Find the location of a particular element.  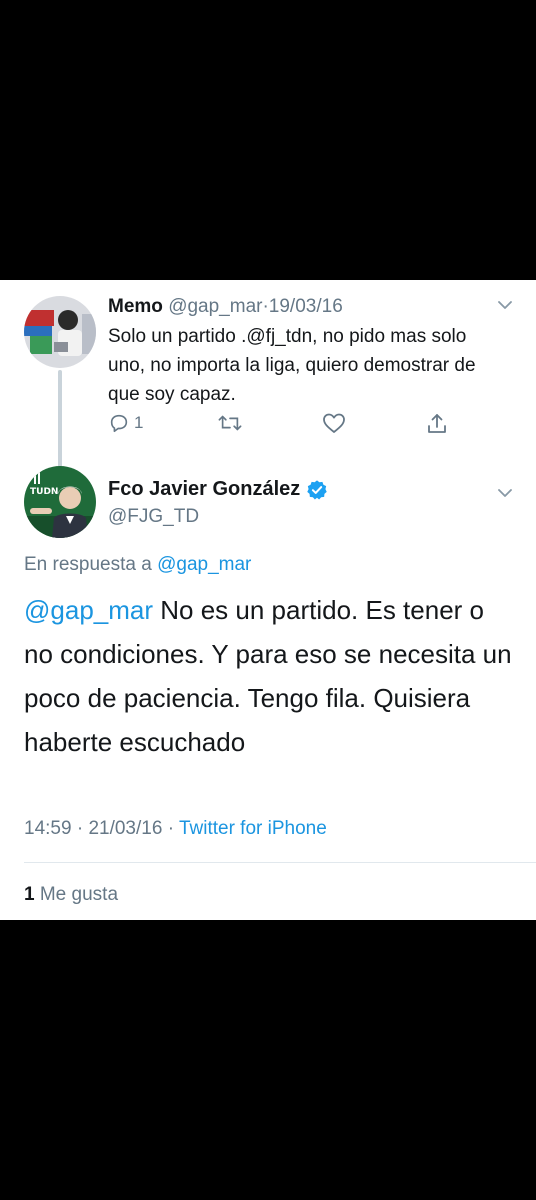

tweet-meta: 14:59 · 21/03/16 · Twitter for iPhone is located at coordinates (175, 829).